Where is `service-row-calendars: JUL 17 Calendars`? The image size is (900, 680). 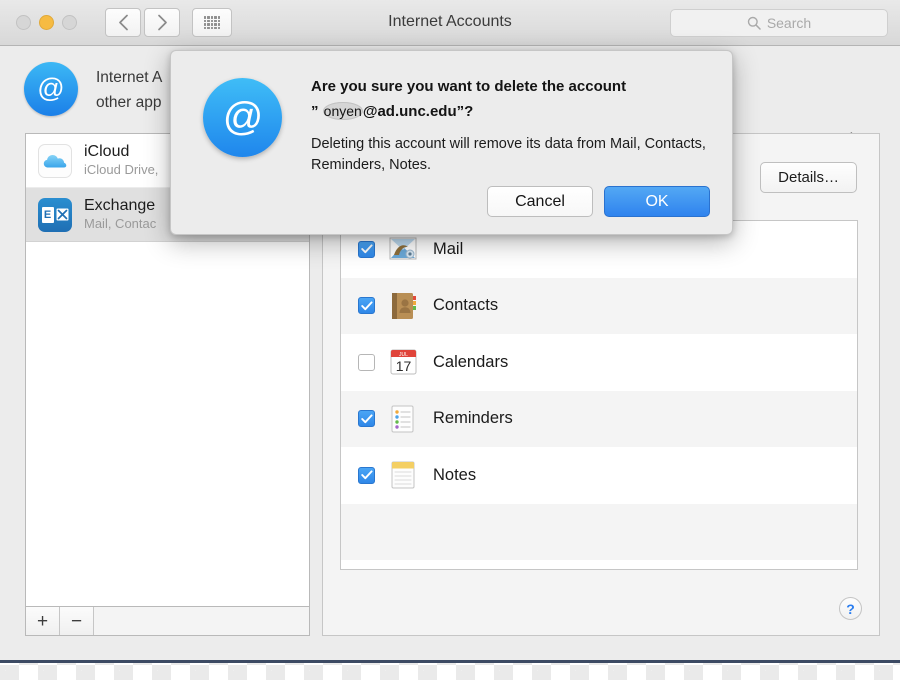
service-row-calendars: JUL 17 Calendars is located at coordinates (599, 362).